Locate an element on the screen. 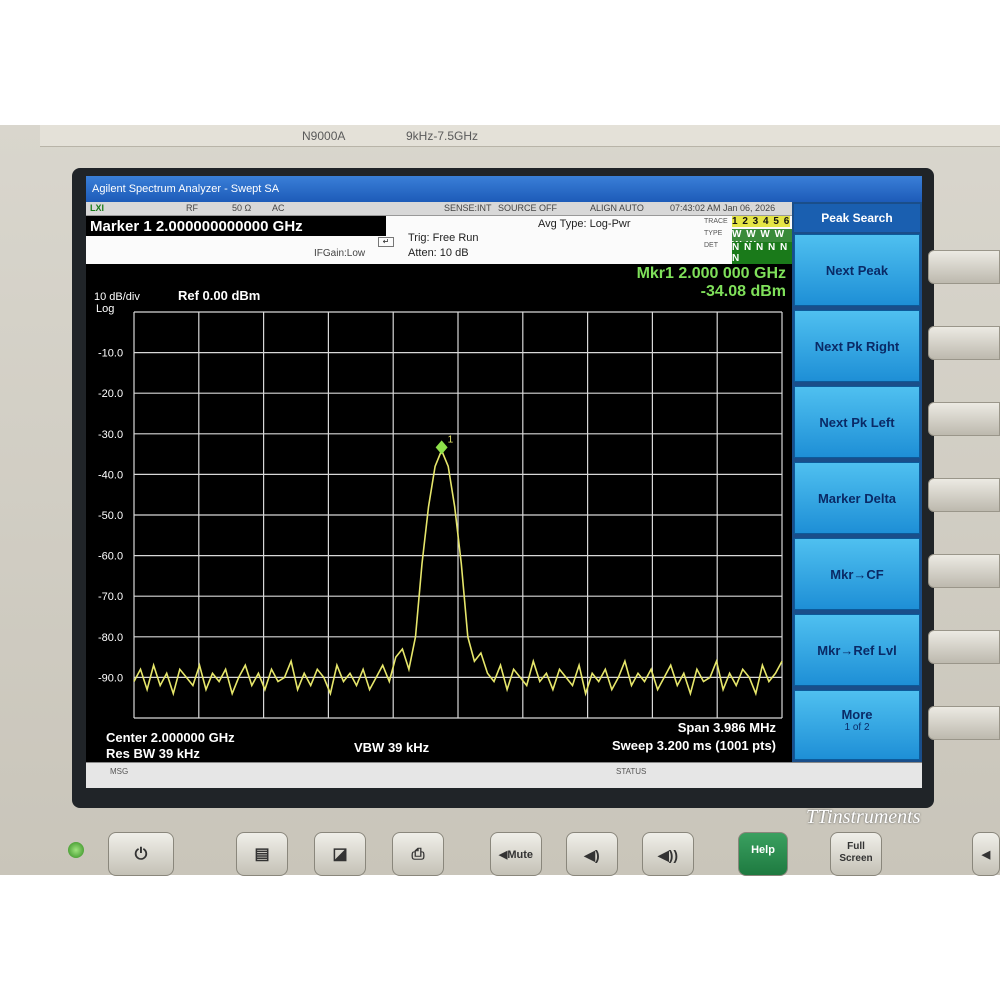 The height and width of the screenshot is (1000, 1000). y-tick-label: -80.0 is located at coordinates (110, 638).